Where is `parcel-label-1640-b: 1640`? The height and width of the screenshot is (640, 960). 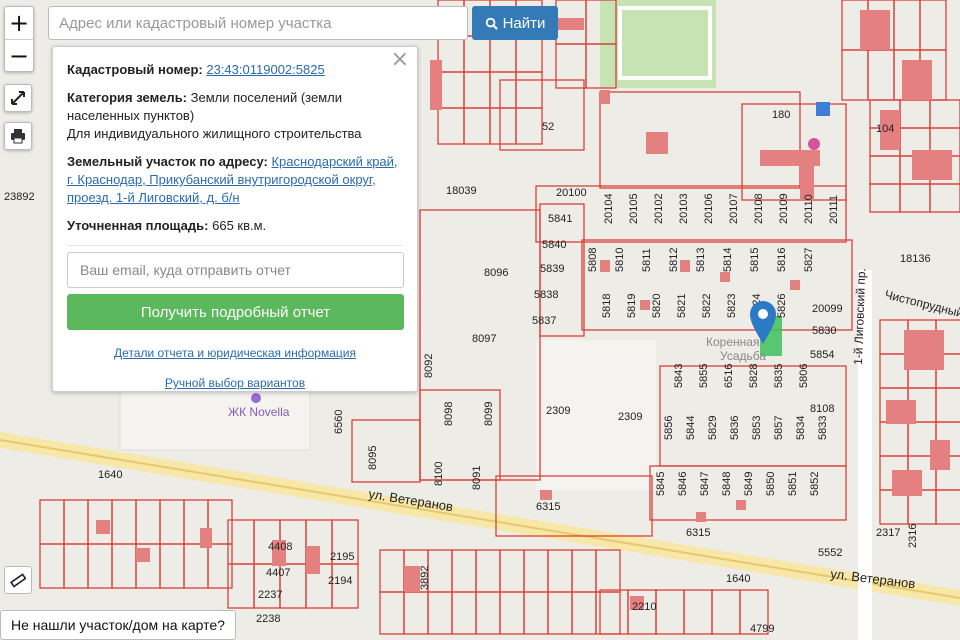 parcel-label-1640-b: 1640 is located at coordinates (738, 579).